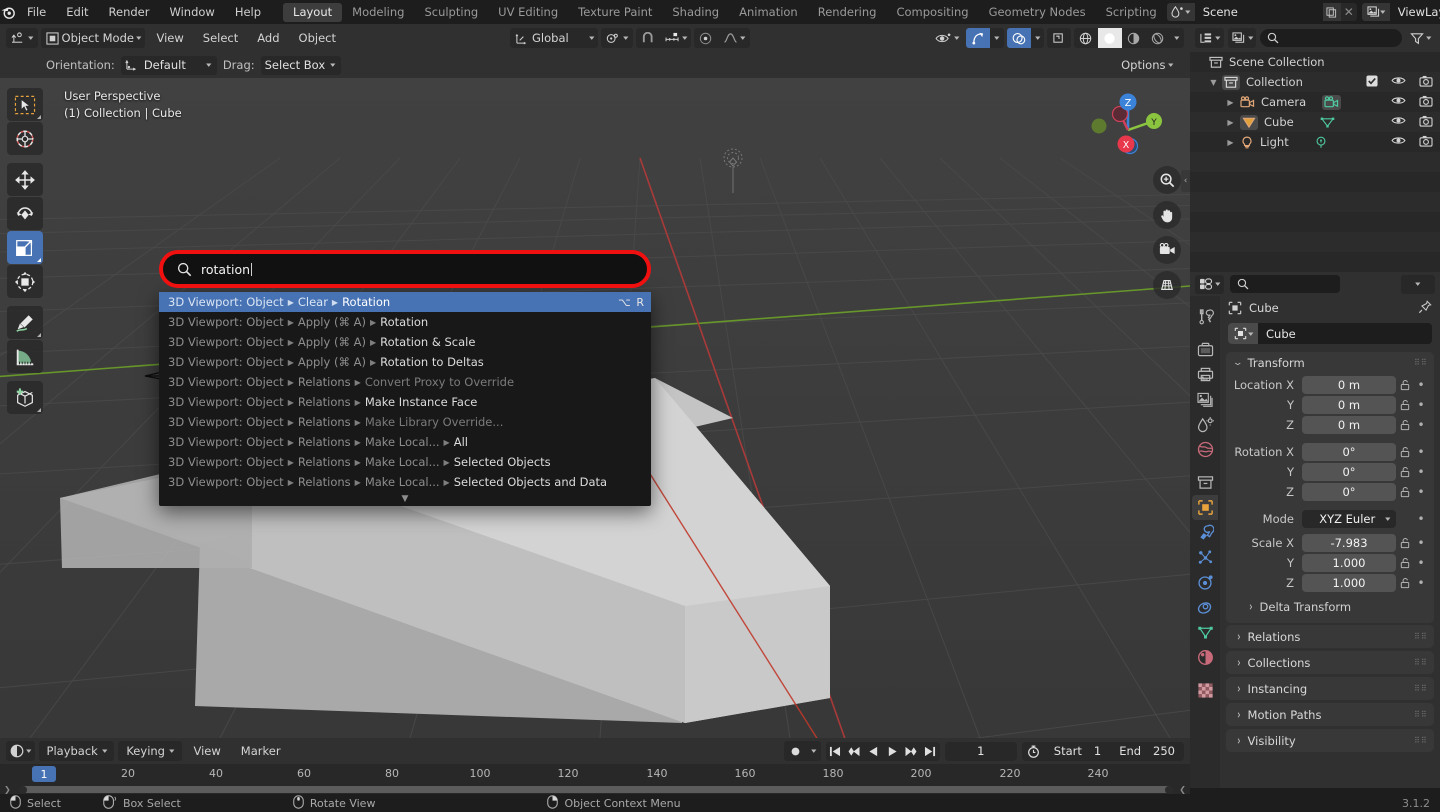 The height and width of the screenshot is (812, 1440). I want to click on tab-scripting: Scripting, so click(1131, 12).